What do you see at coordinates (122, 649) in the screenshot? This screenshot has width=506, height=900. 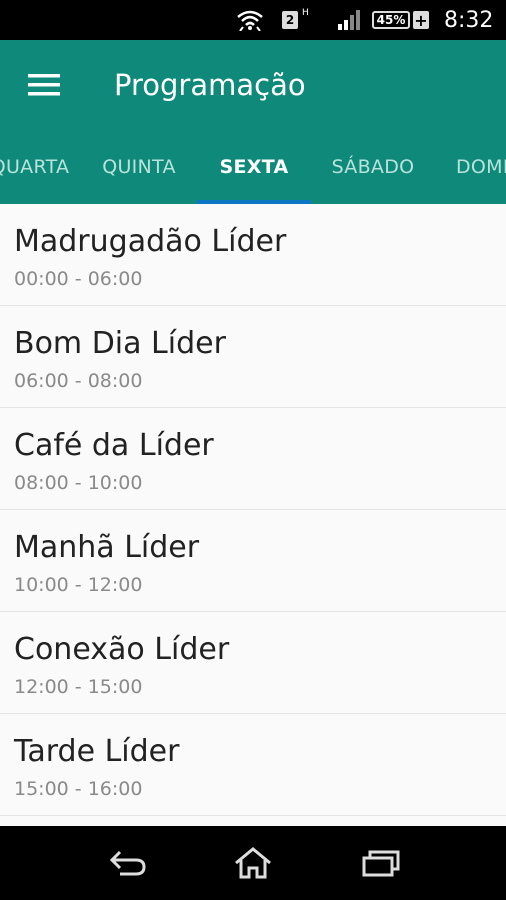 I see `program-title: Conexão Líder` at bounding box center [122, 649].